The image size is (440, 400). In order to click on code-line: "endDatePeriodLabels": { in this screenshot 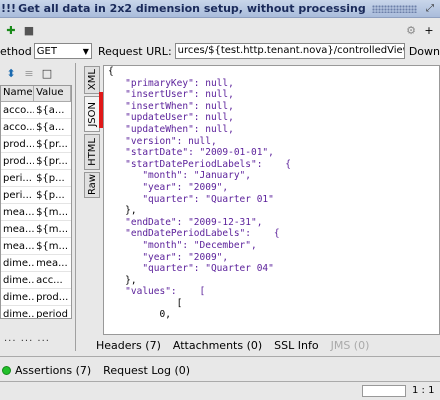, I will do `click(194, 234)`.